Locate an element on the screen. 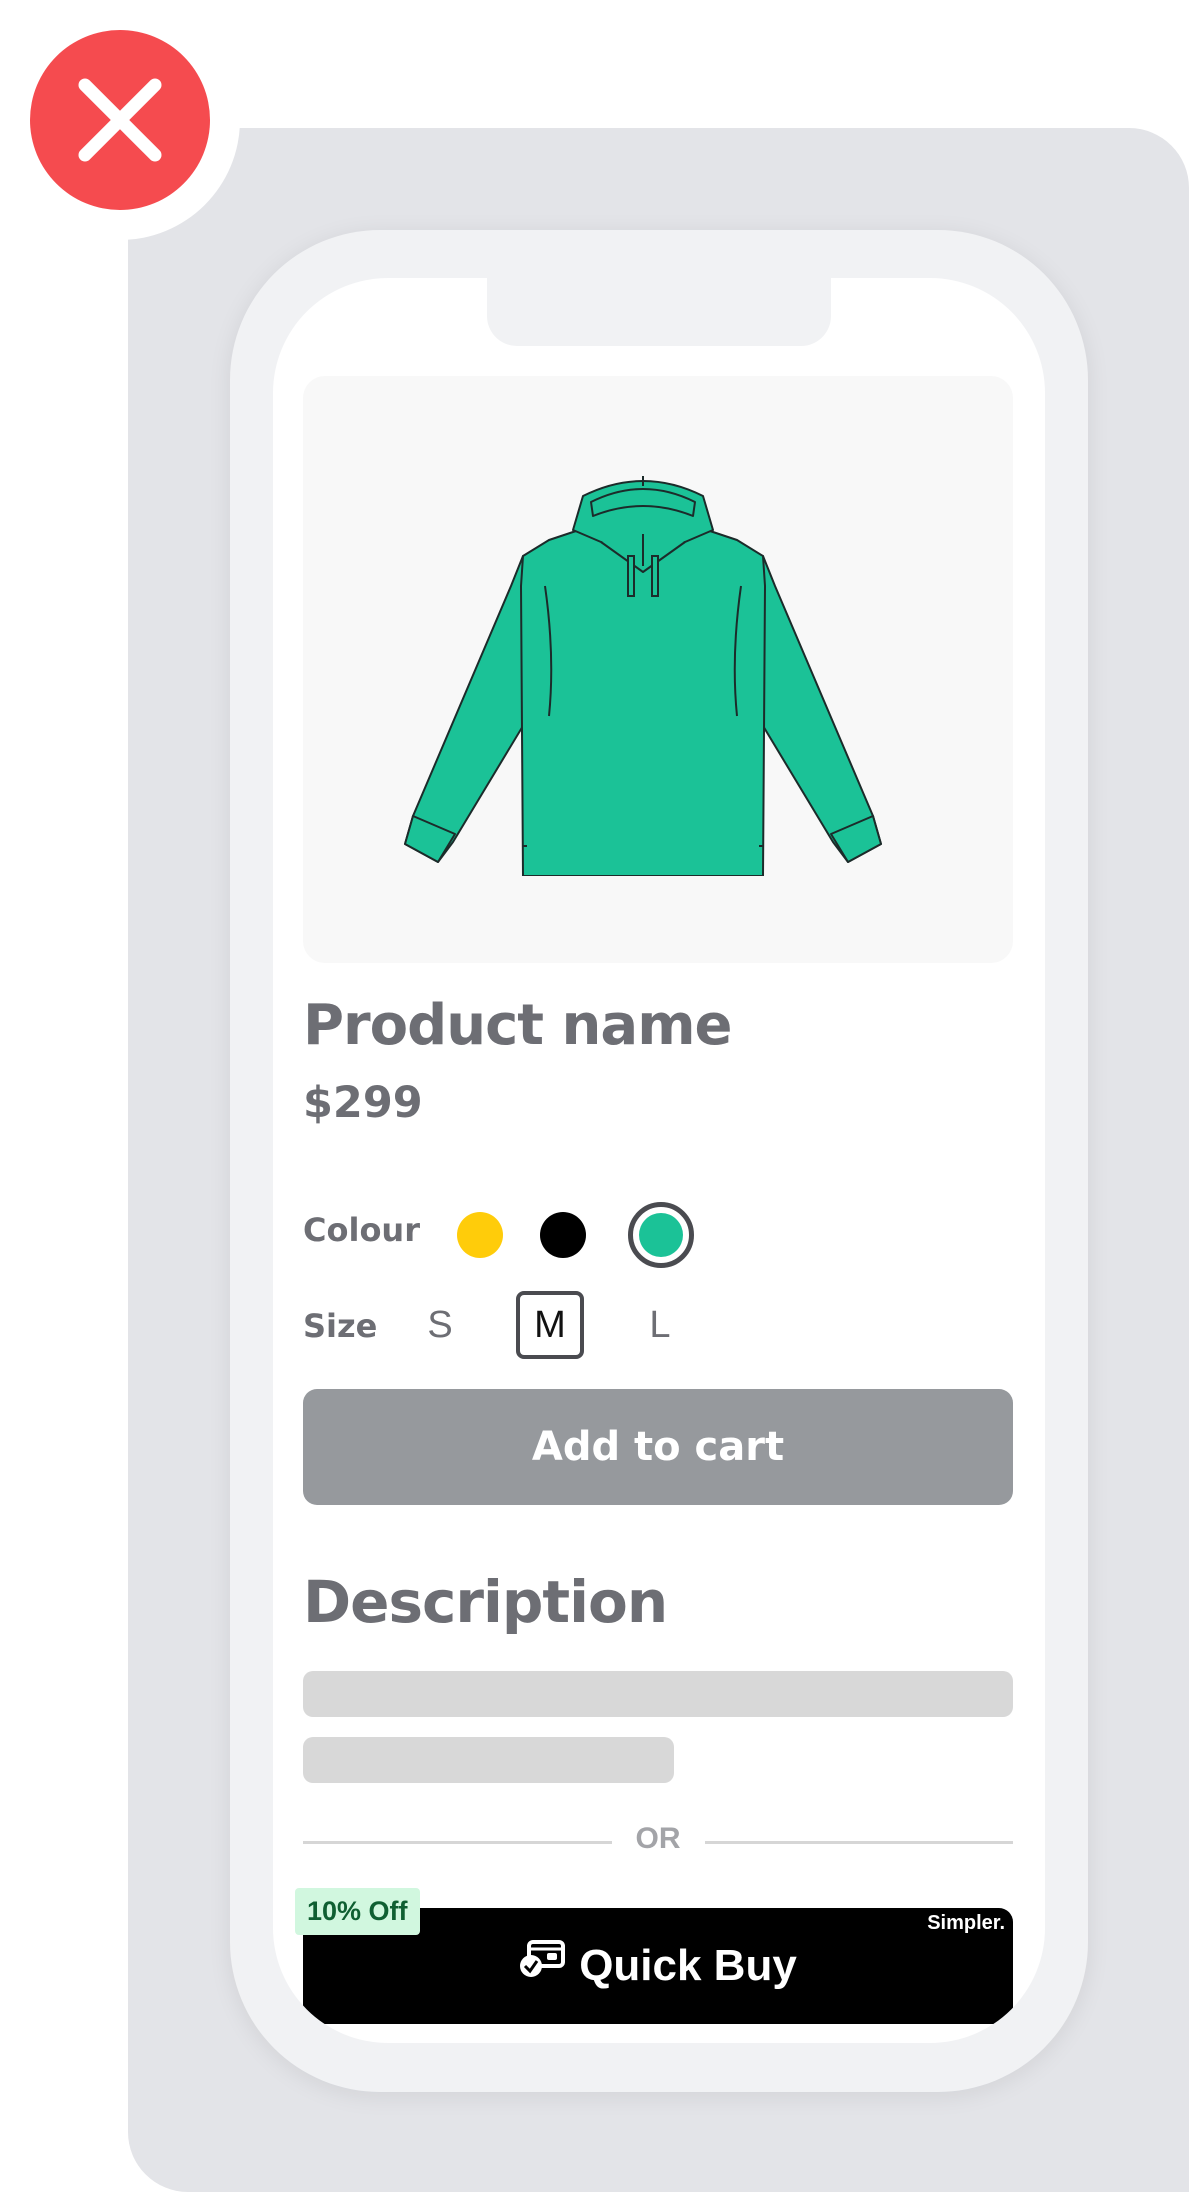 The width and height of the screenshot is (1189, 2192). colour-swatch-black is located at coordinates (563, 1235).